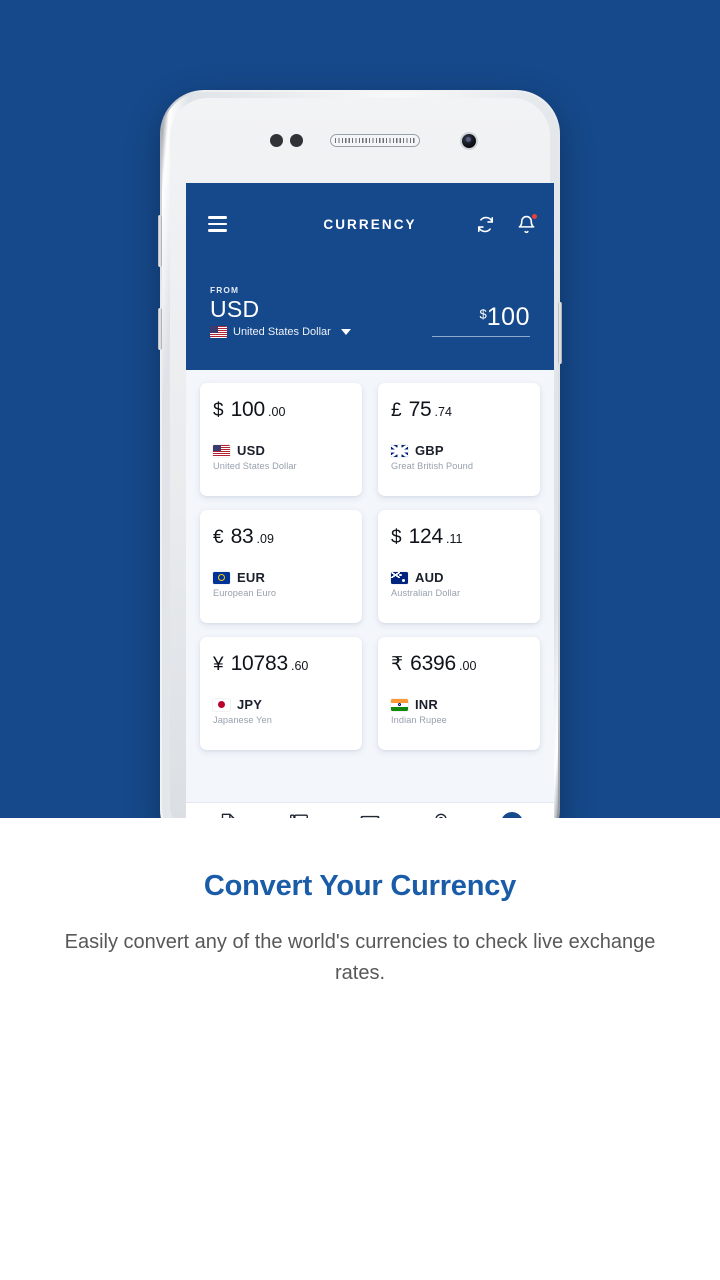 This screenshot has height=1280, width=720. I want to click on rate-code-row: USD, so click(281, 450).